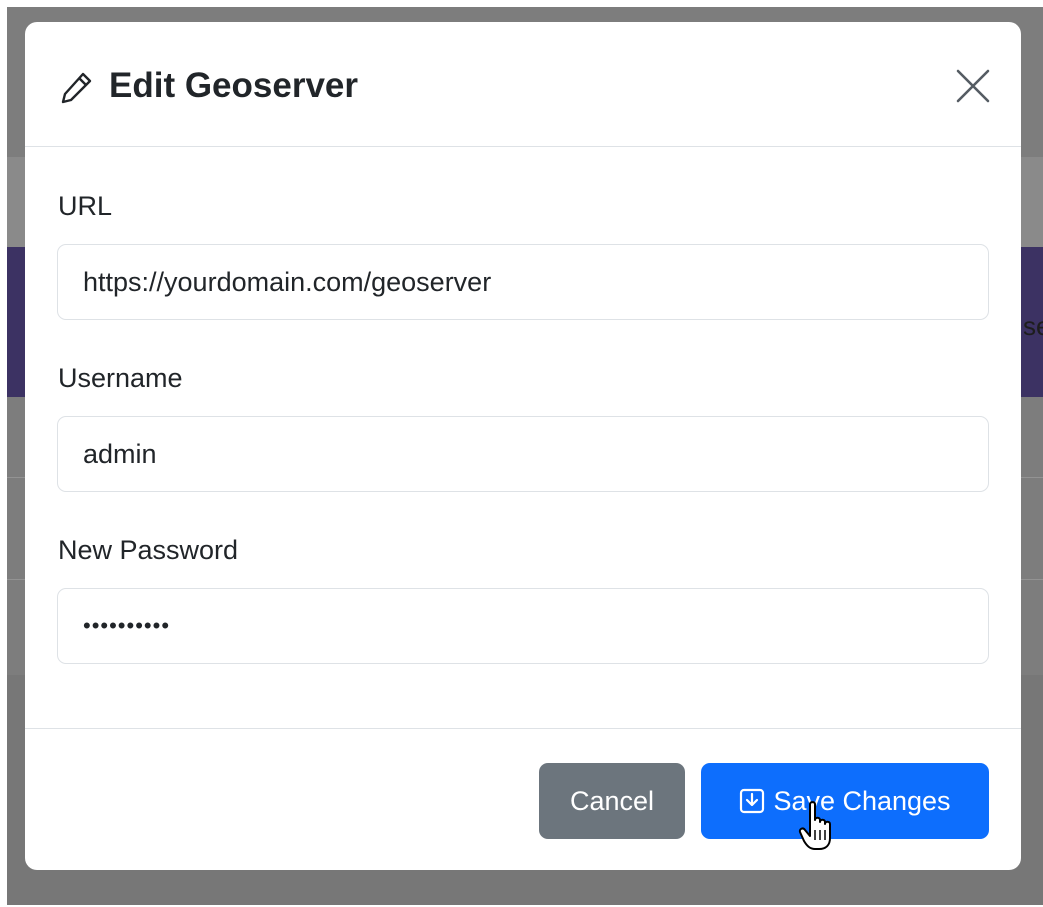 The width and height of the screenshot is (1043, 907). What do you see at coordinates (612, 801) in the screenshot?
I see `cancel-button: Cancel` at bounding box center [612, 801].